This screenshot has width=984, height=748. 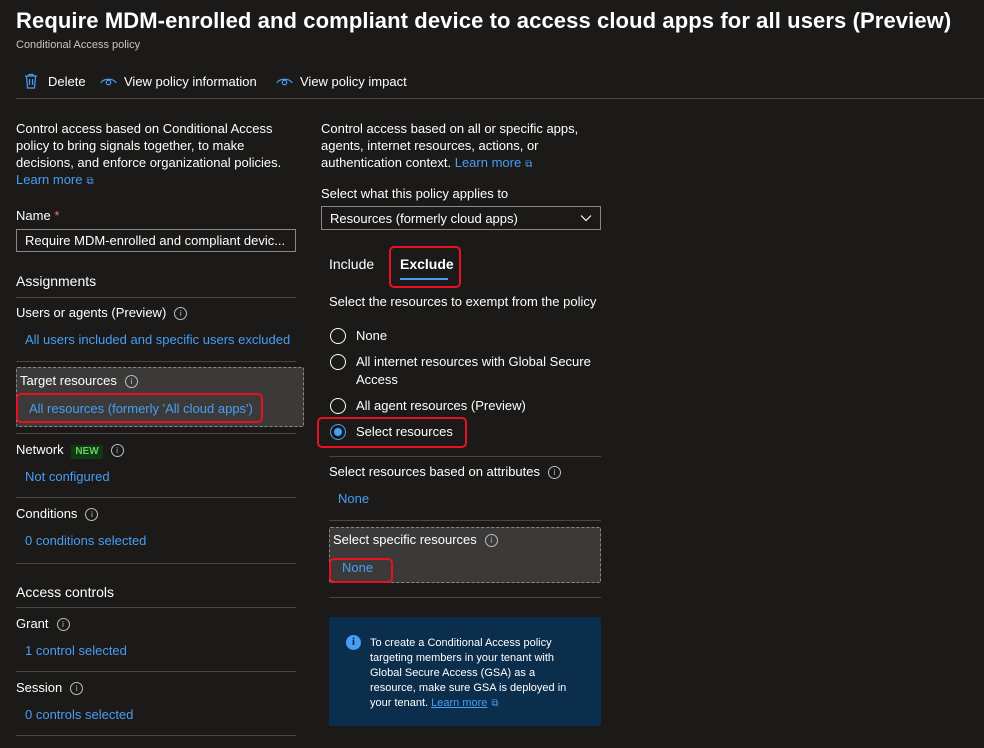 I want to click on left-learn-more-link: Learn more ⧉, so click(x=55, y=180).